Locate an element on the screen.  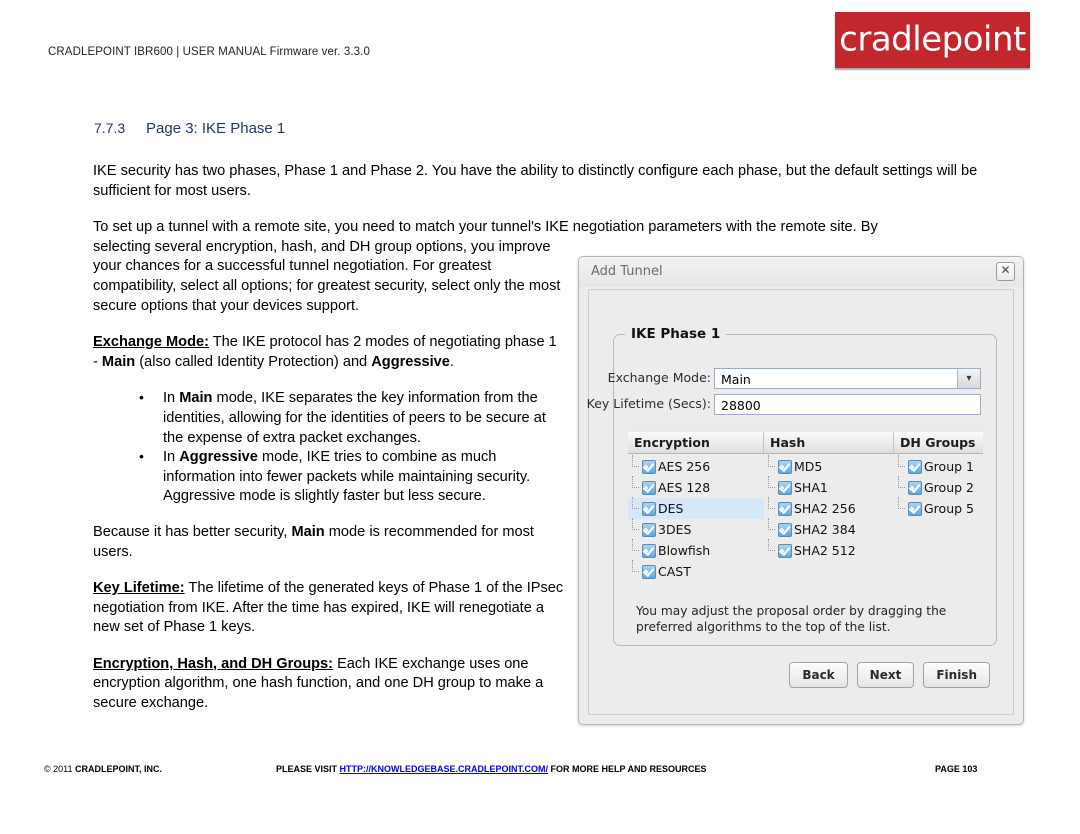
hash-list: MD5 SHA1 SHA2 256 SHA2 384 SHA2 512 is located at coordinates (829, 518).